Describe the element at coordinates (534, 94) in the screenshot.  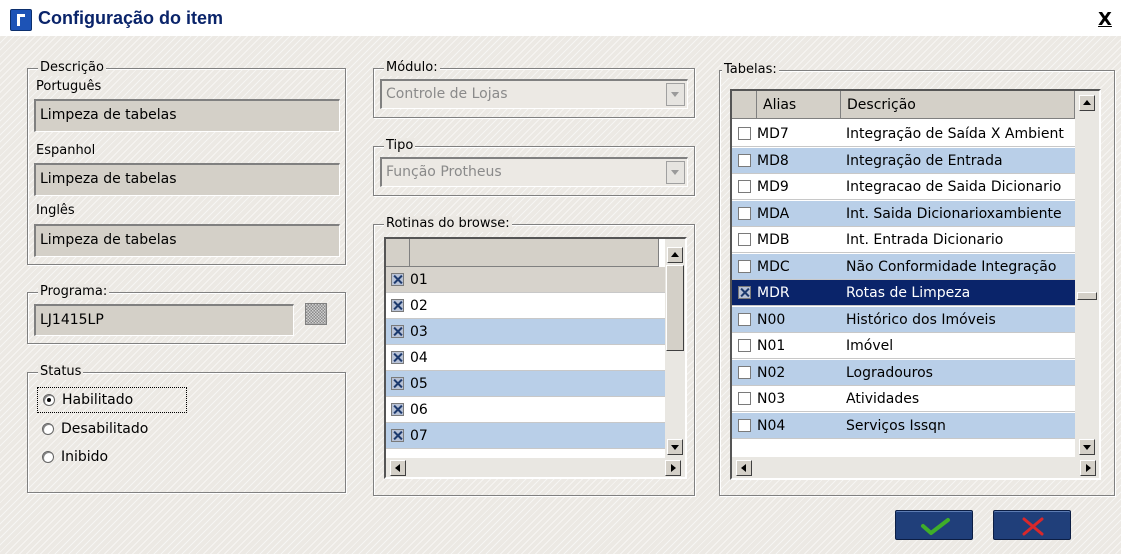
I see `modulo-select: Controle de Lojas` at that location.